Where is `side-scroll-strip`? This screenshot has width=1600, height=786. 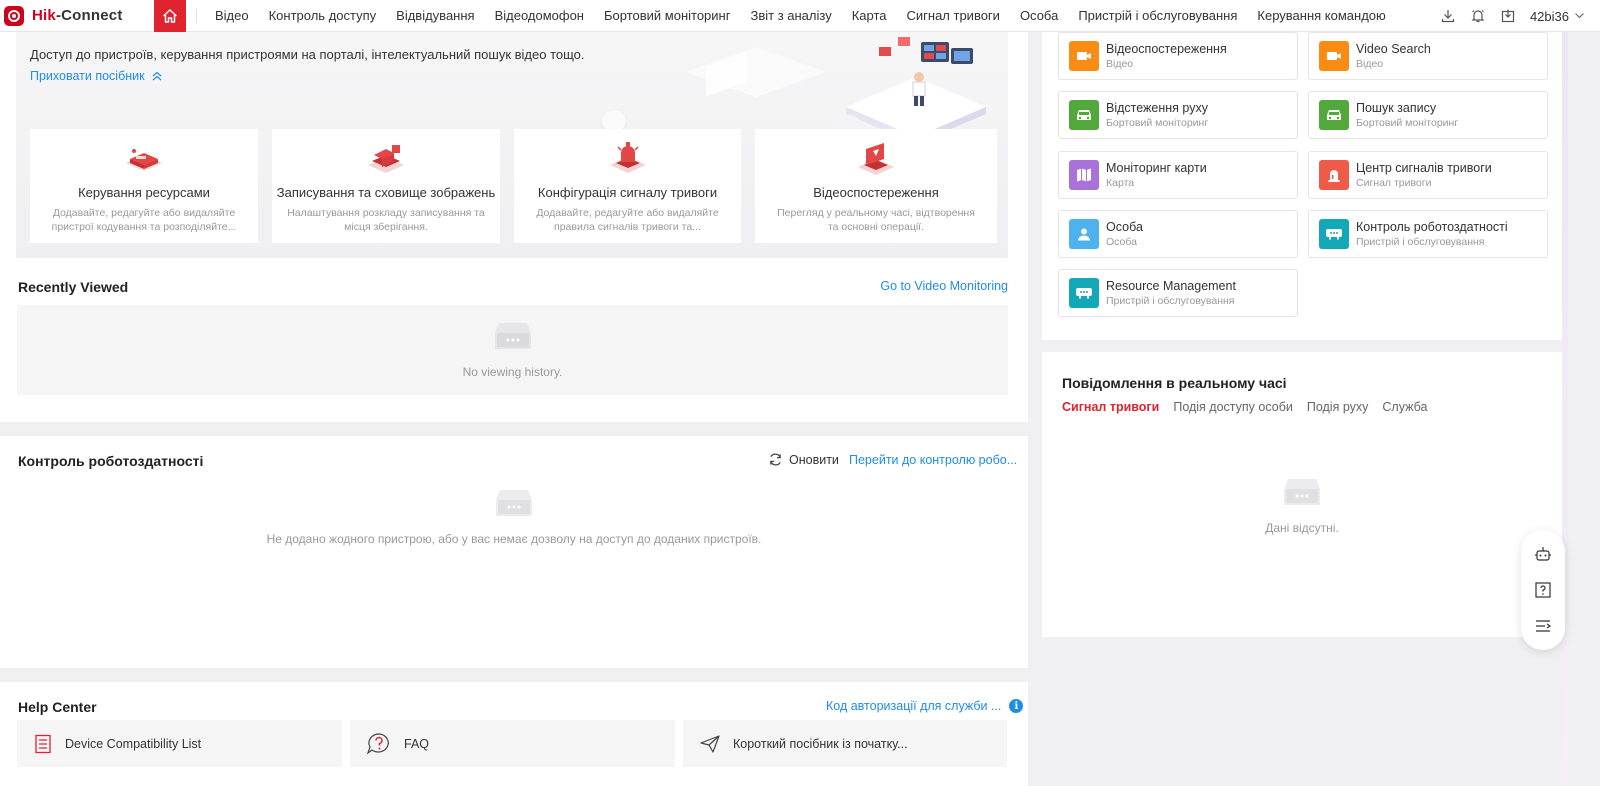
side-scroll-strip is located at coordinates (1565, 409).